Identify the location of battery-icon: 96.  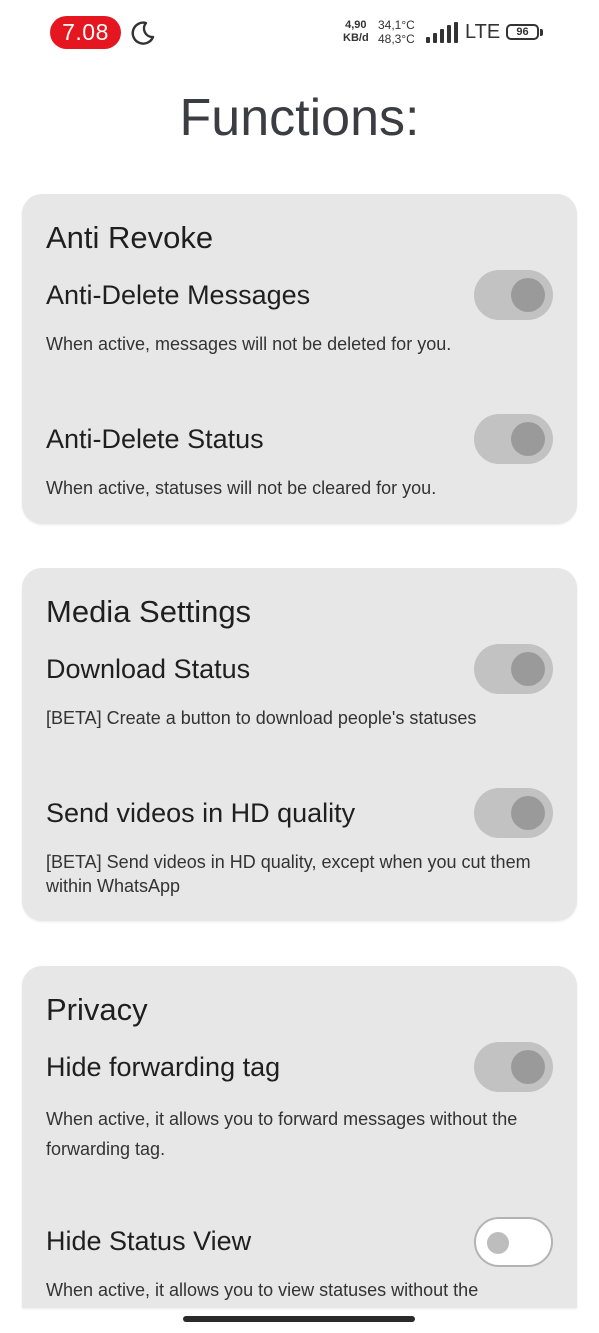
(522, 32).